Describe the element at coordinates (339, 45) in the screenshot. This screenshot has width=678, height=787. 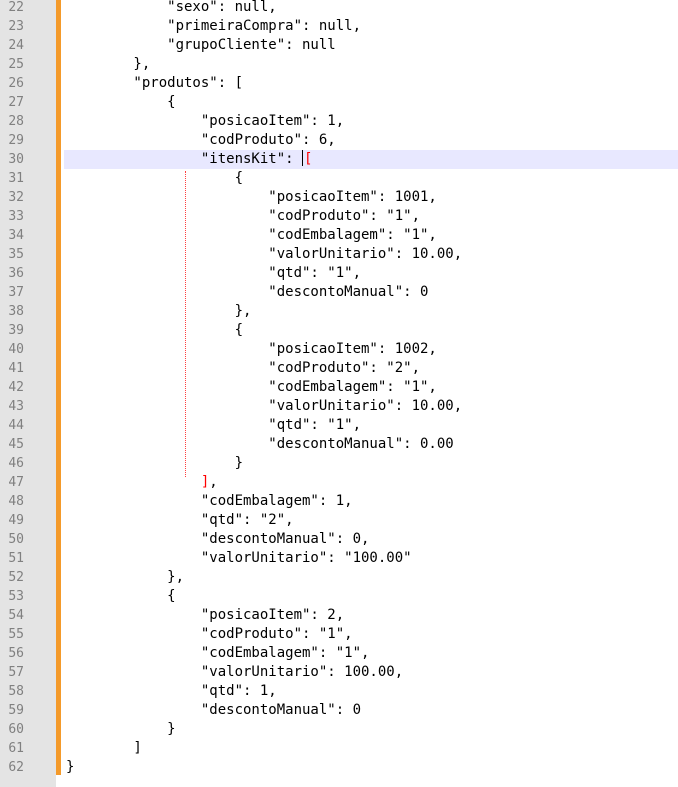
I see `code-line: 24 "grupoCliente": null` at that location.